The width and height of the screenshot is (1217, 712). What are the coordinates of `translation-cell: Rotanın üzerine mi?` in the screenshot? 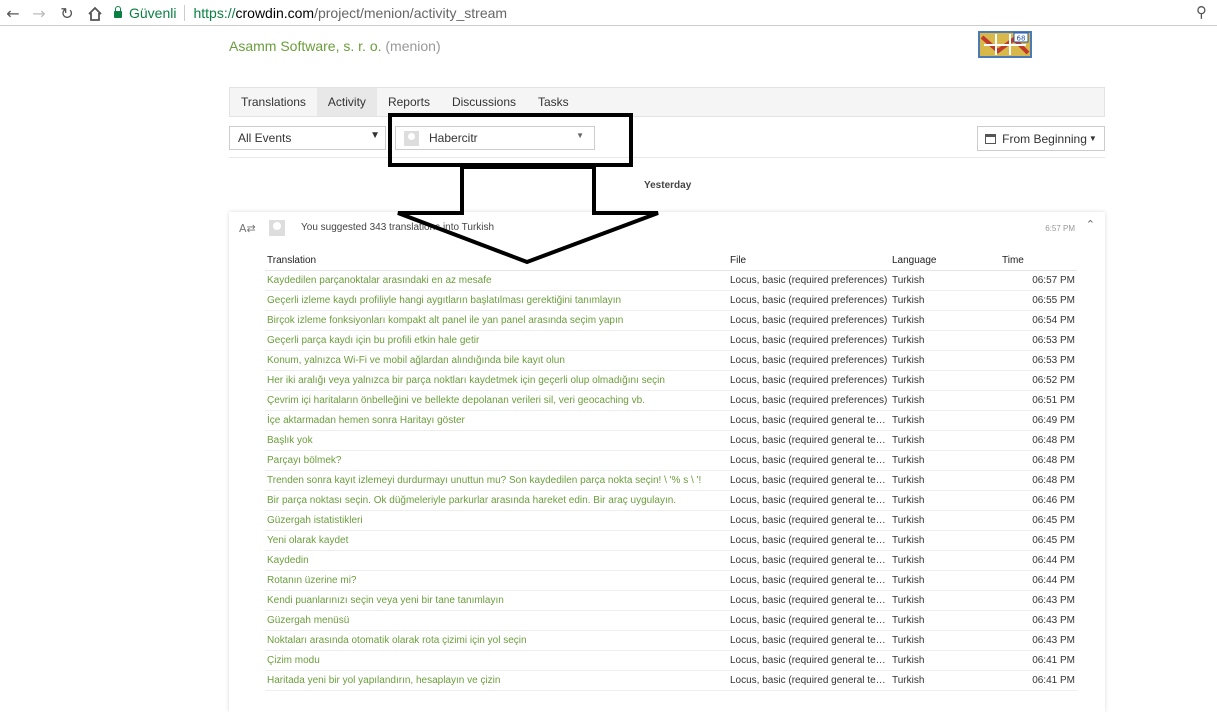 It's located at (496, 580).